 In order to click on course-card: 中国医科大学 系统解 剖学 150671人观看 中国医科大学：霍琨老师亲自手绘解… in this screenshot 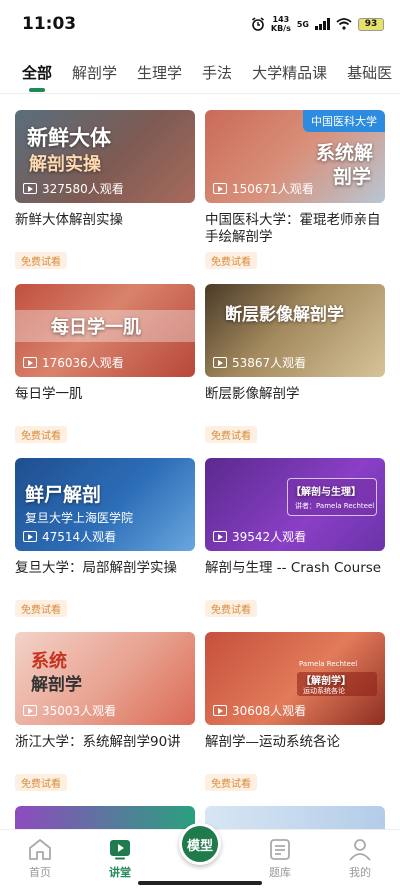, I will do `click(295, 197)`.